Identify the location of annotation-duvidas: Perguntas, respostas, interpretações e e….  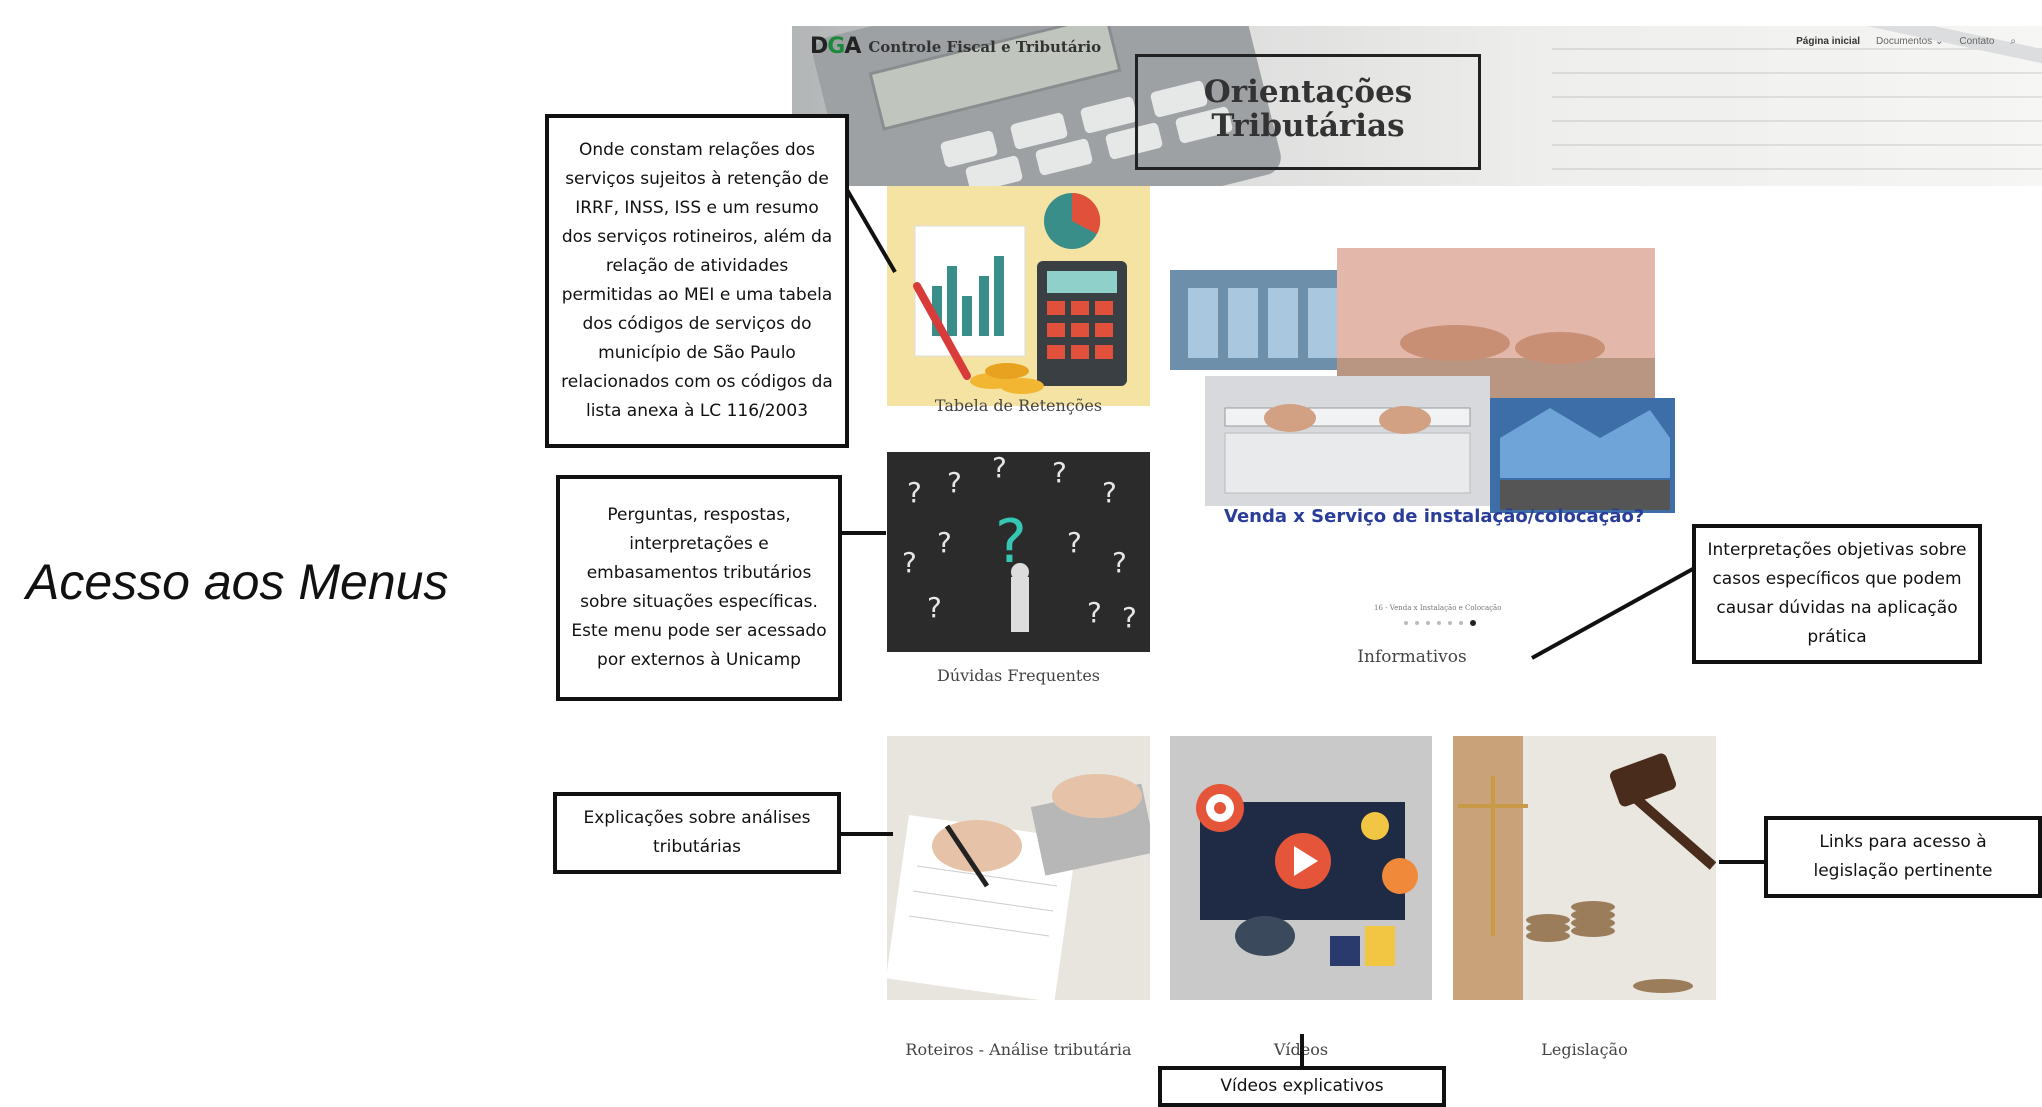
(699, 588).